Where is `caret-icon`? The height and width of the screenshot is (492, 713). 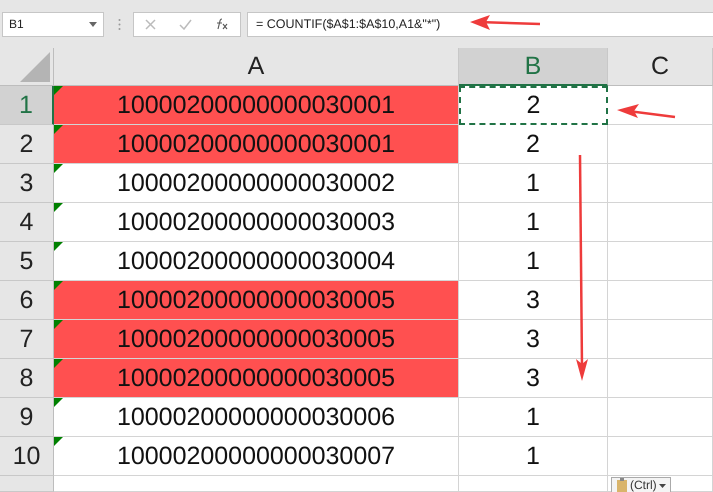 caret-icon is located at coordinates (662, 486).